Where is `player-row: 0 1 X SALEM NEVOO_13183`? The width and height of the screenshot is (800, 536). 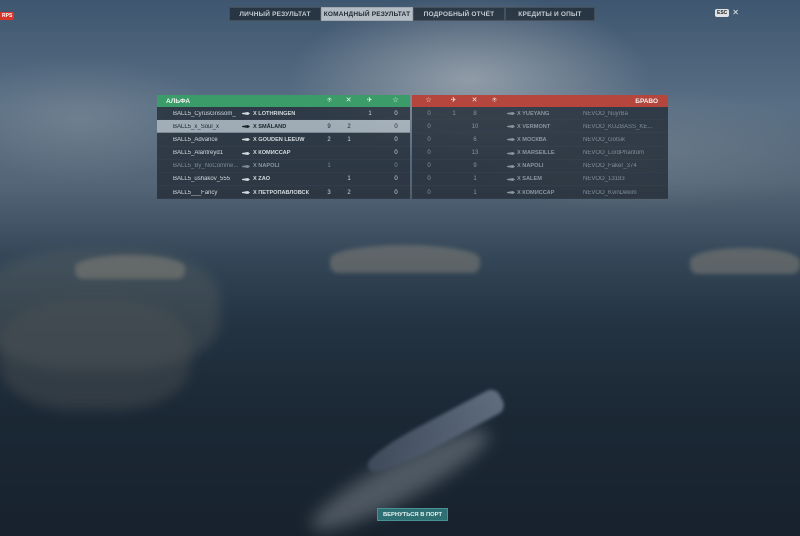
player-row: 0 1 X SALEM NEVOO_13183 is located at coordinates (540, 179).